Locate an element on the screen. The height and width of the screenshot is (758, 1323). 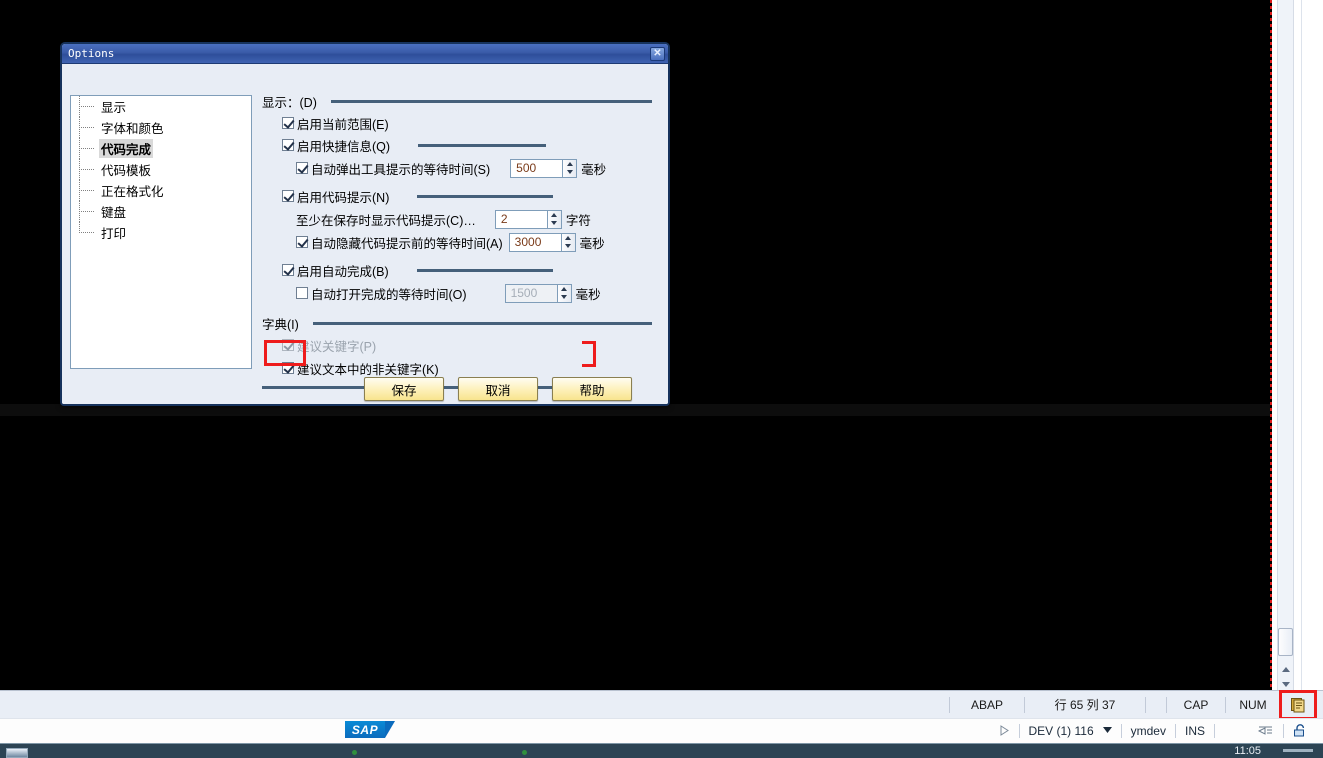
label-enable-current-scope: 启用当前范围(E) is located at coordinates (343, 124).